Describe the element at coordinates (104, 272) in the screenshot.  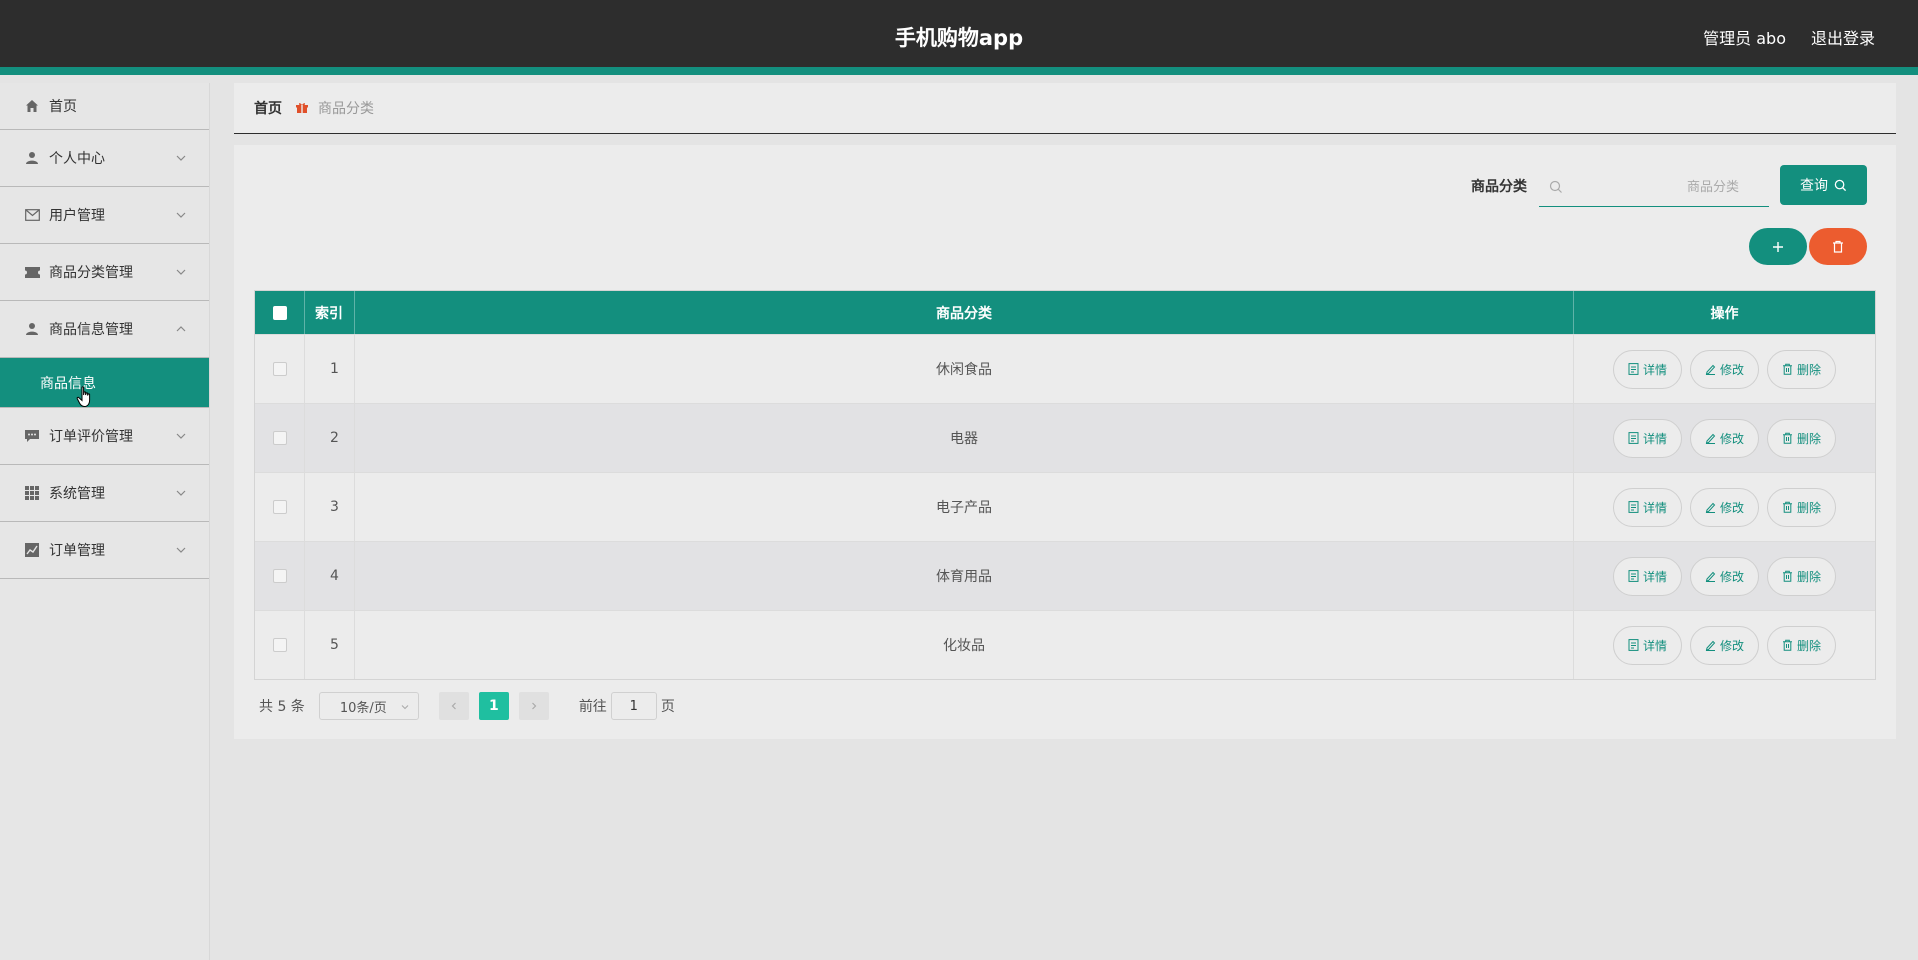
I see `sidebar-item-category-management: 商品分类管理` at that location.